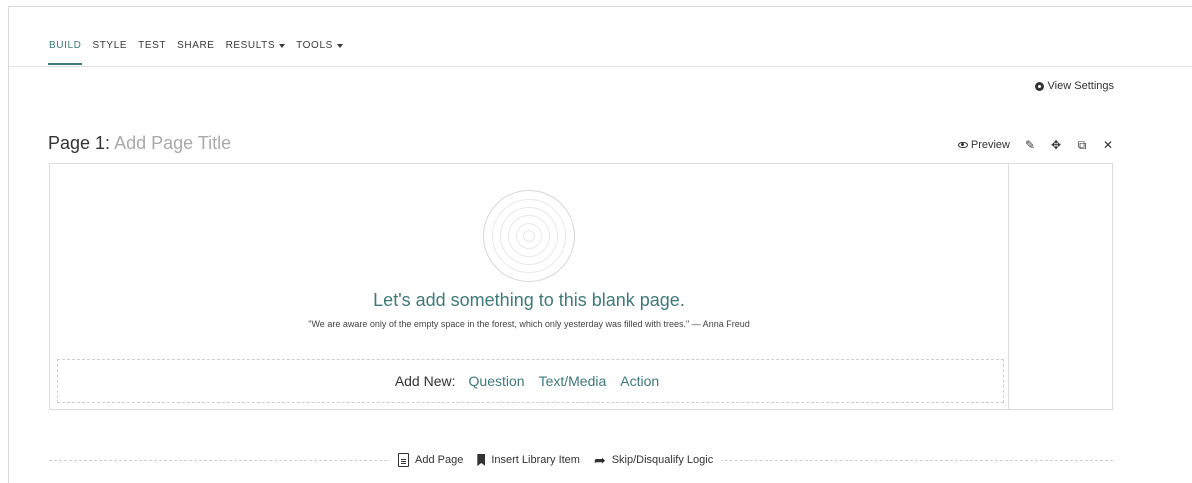 Image resolution: width=1192 pixels, height=483 pixels. What do you see at coordinates (425, 381) in the screenshot?
I see `add-new-label: Add New:` at bounding box center [425, 381].